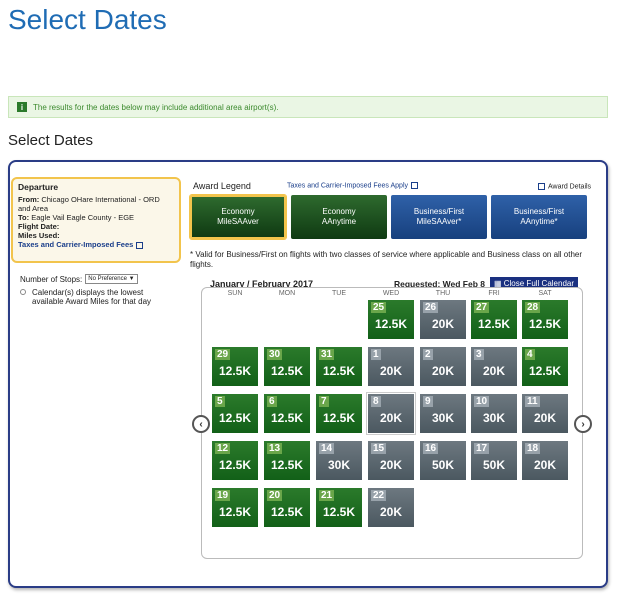  What do you see at coordinates (482, 448) in the screenshot?
I see `day-number: 17` at bounding box center [482, 448].